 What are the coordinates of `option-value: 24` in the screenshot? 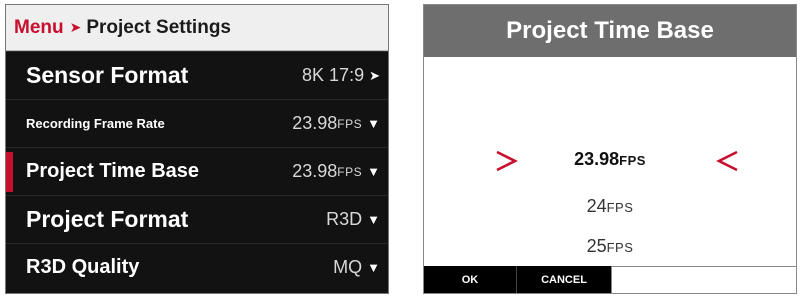 It's located at (596, 206).